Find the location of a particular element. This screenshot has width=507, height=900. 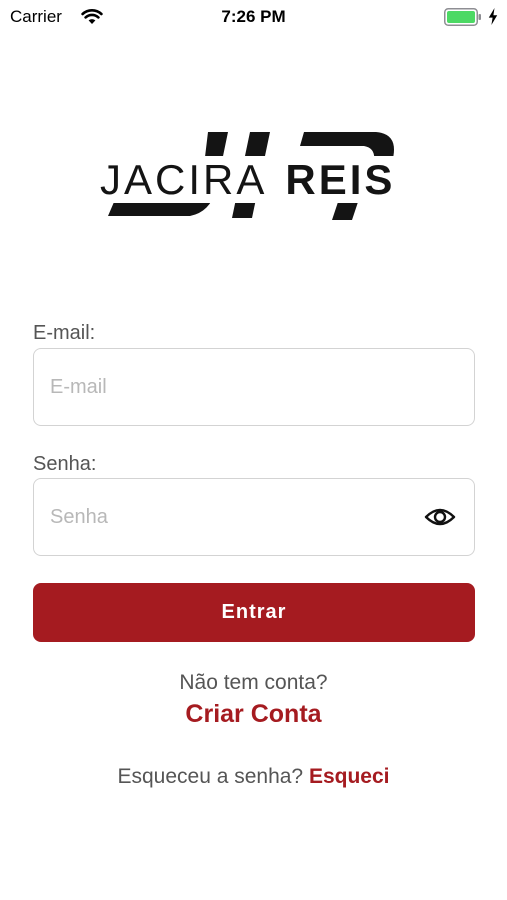

charging-bolt-icon is located at coordinates (493, 16).